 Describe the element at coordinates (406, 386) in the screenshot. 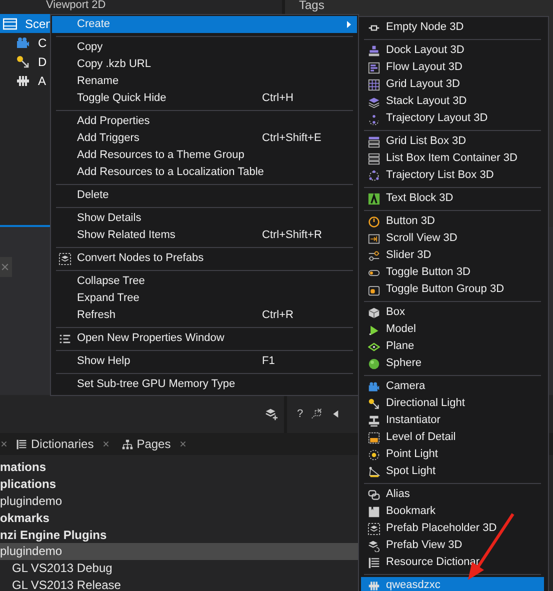

I see `menu-label: Camera` at that location.